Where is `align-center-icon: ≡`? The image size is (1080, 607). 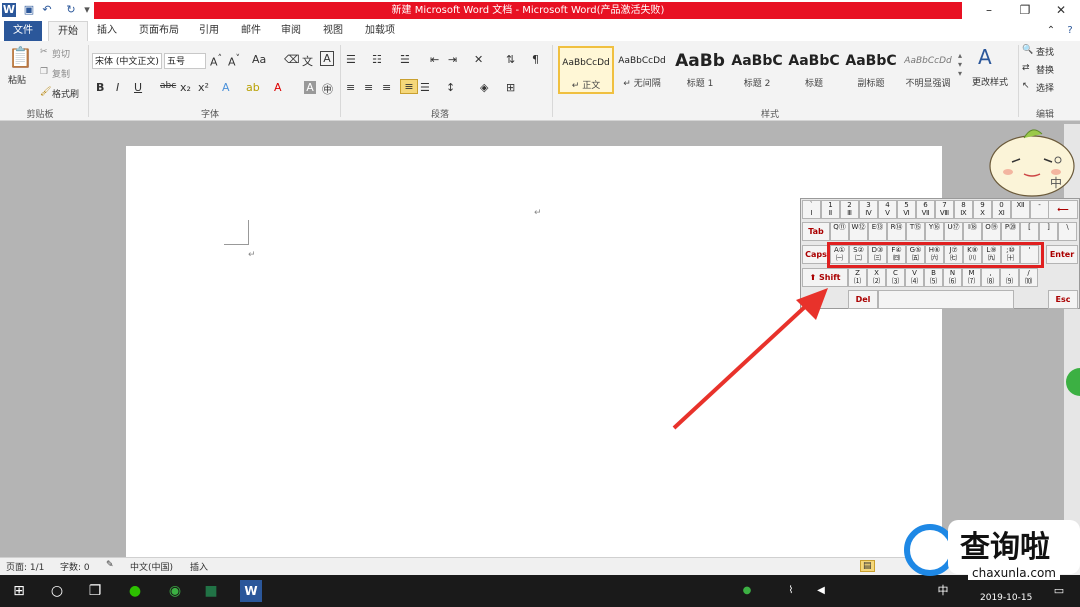
align-center-icon: ≡ is located at coordinates (368, 87).